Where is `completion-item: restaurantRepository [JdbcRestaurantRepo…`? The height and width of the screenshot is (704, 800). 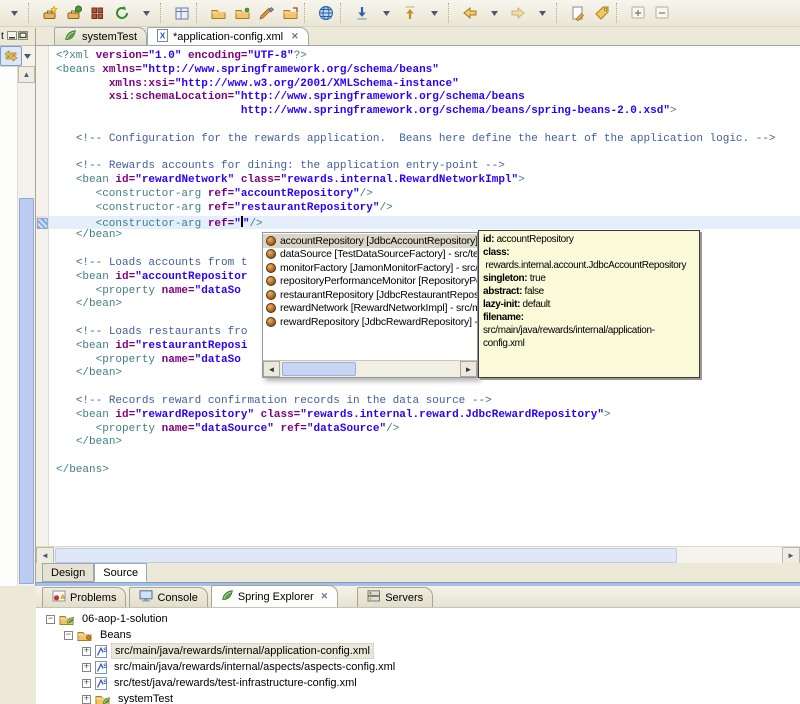
completion-item: restaurantRepository [JdbcRestaurantRepo… is located at coordinates (370, 295).